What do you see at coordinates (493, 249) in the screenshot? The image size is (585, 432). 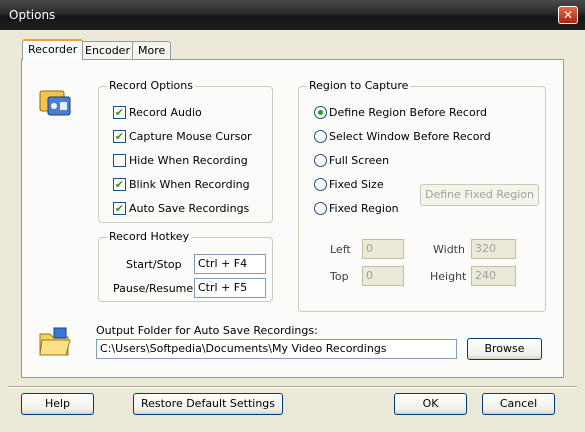 I see `width-input: 320` at bounding box center [493, 249].